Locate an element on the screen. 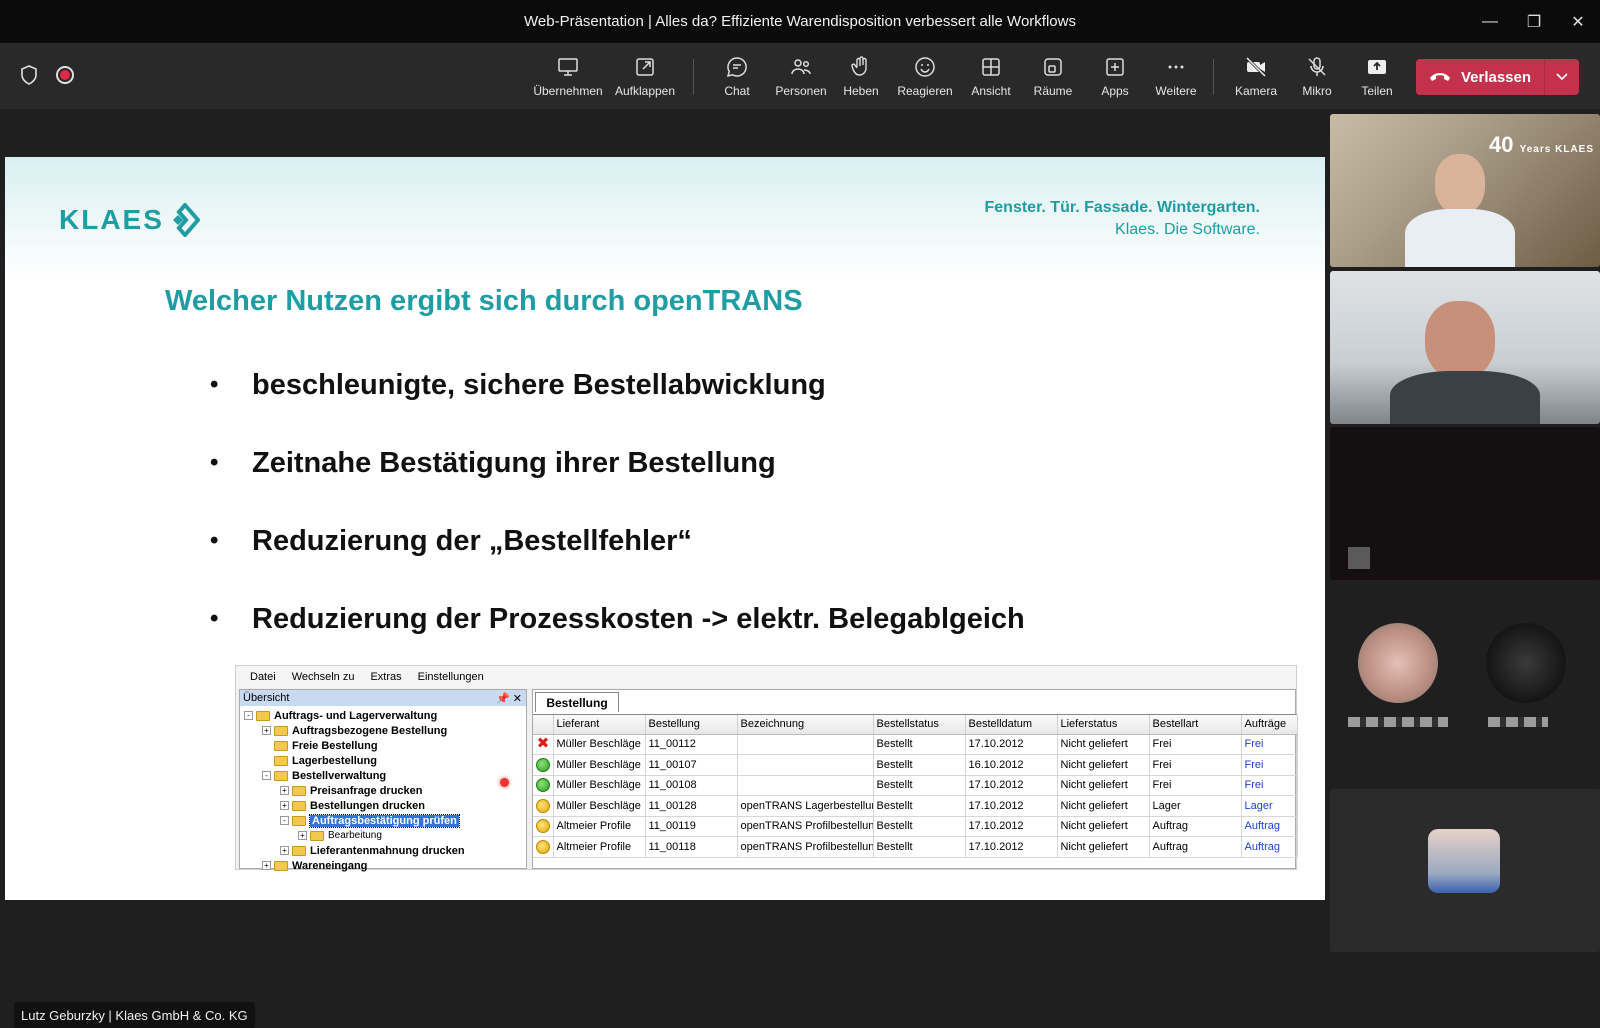  participant-name-redacted is located at coordinates (1518, 722).